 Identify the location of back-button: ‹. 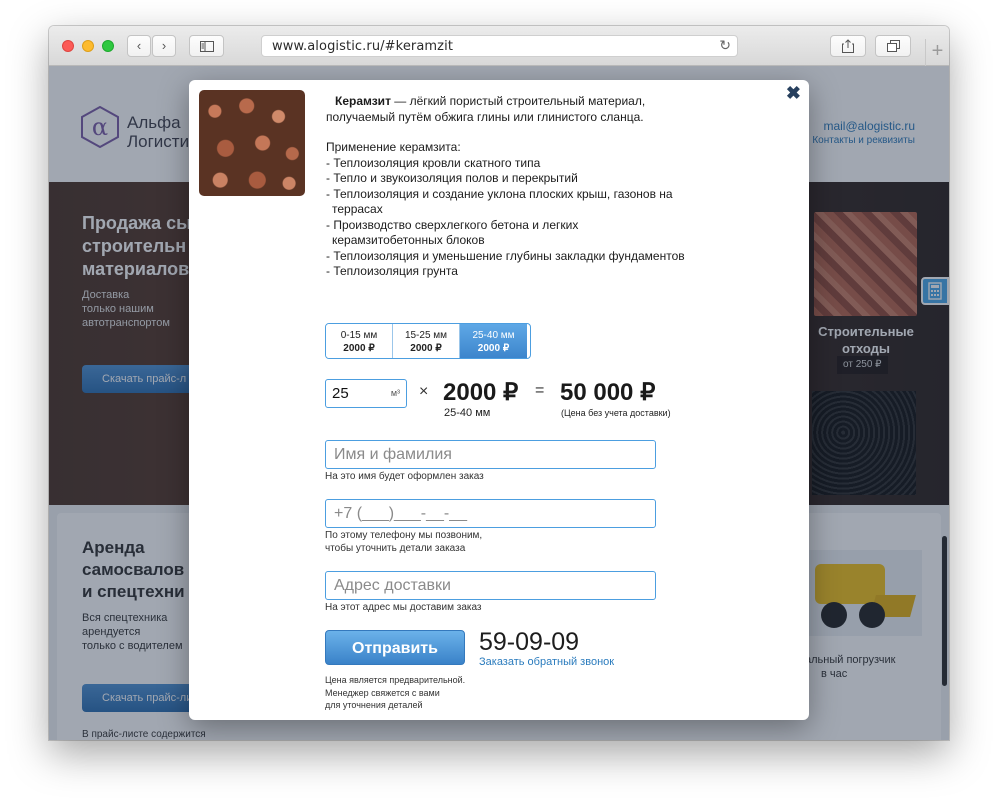
(139, 46).